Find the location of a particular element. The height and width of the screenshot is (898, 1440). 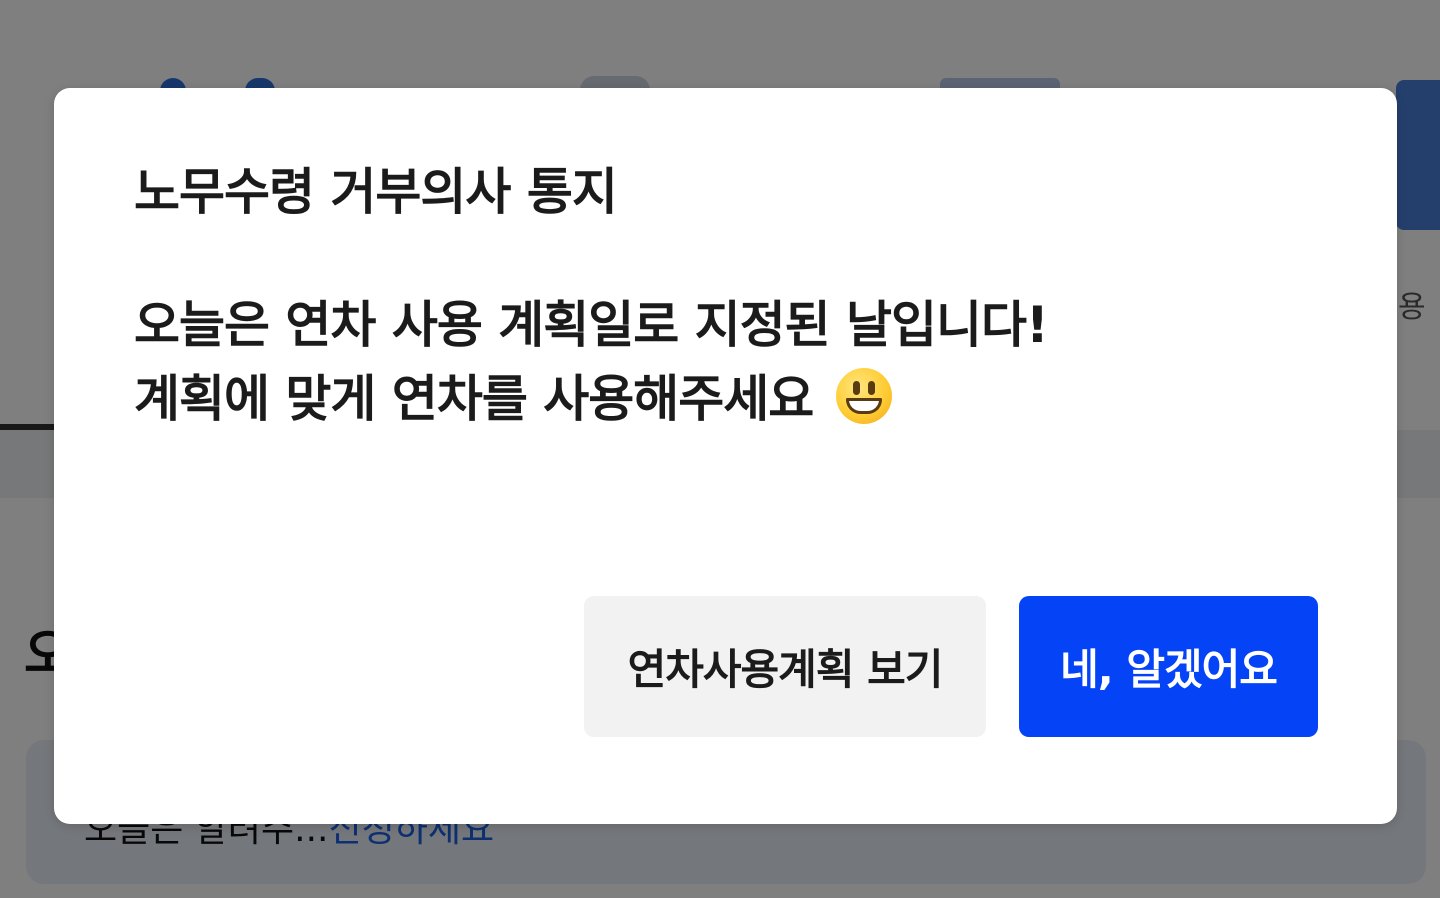

dialog-message-line-1: 오늘은 연차 사용 계획일로 지정된 날입니다! is located at coordinates (591, 325).